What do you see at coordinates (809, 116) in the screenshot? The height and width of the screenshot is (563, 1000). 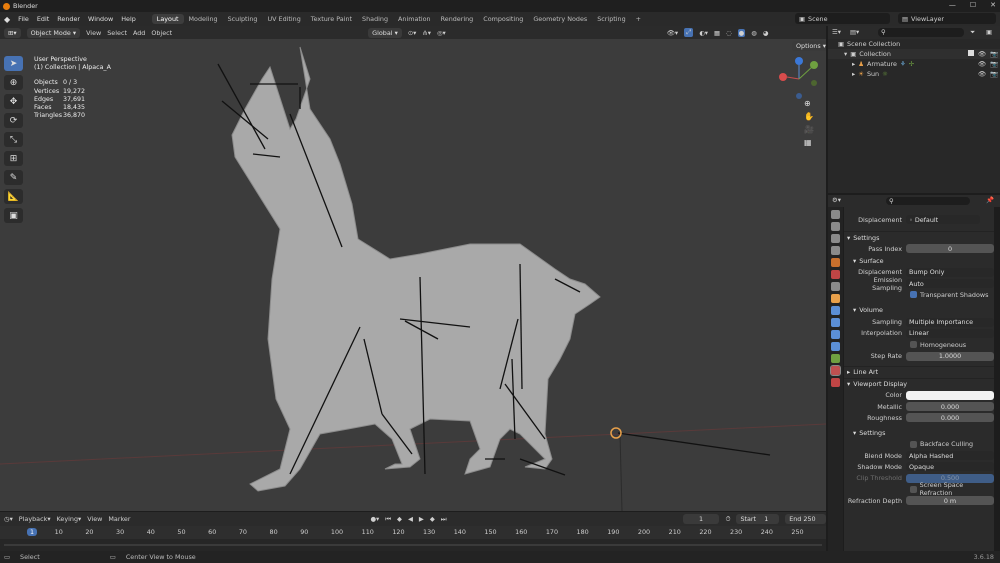 I see `pan-icon: ✋` at bounding box center [809, 116].